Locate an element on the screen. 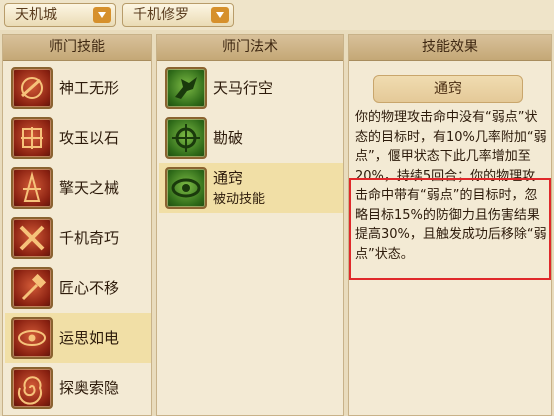  art-row: 天马行空 is located at coordinates (251, 88).